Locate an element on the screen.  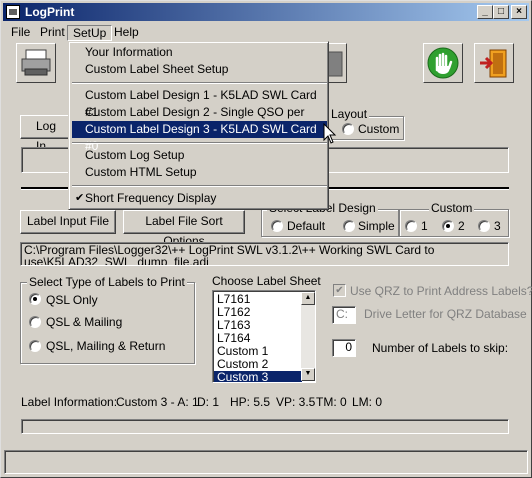
menu-item-short-frequency-label: Short Frequency Display is located at coordinates (151, 198).